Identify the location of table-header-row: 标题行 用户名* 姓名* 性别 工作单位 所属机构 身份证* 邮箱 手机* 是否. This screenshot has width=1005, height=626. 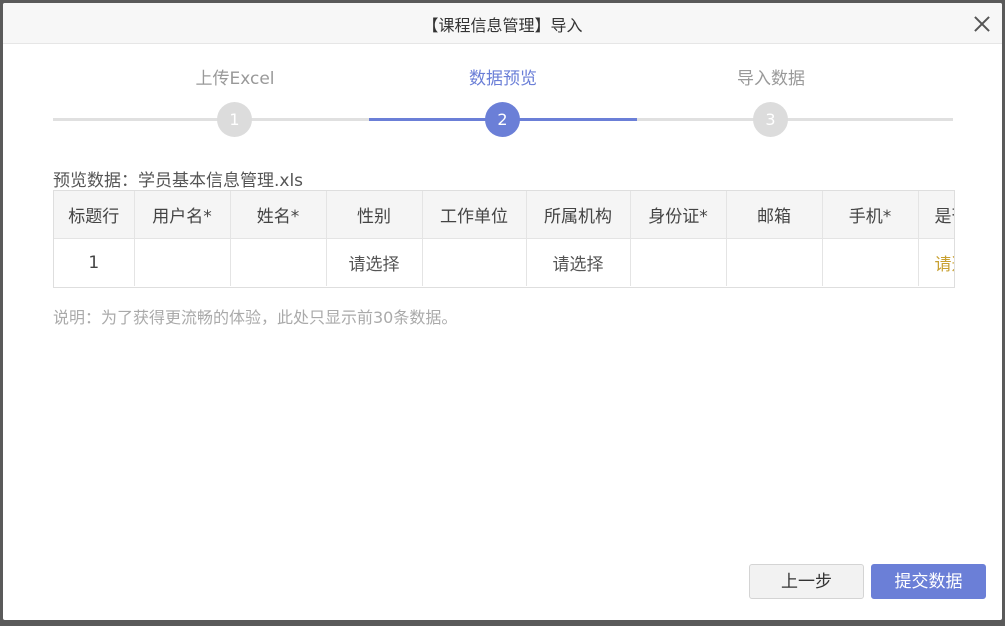
(504, 215).